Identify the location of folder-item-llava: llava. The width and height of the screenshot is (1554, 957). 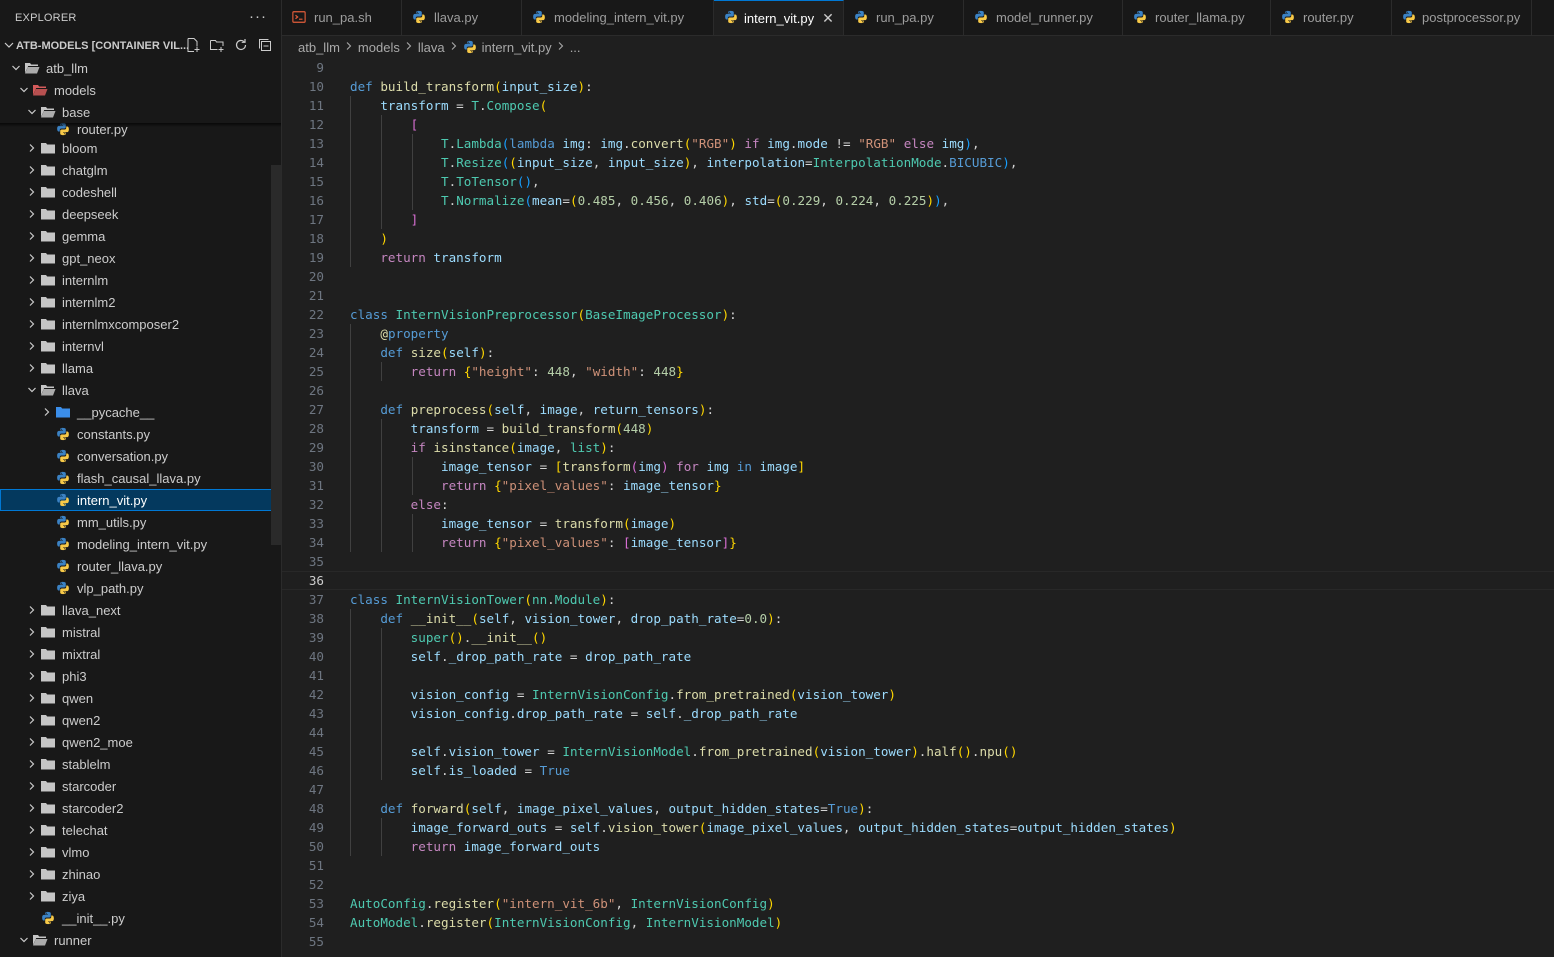
(140, 390).